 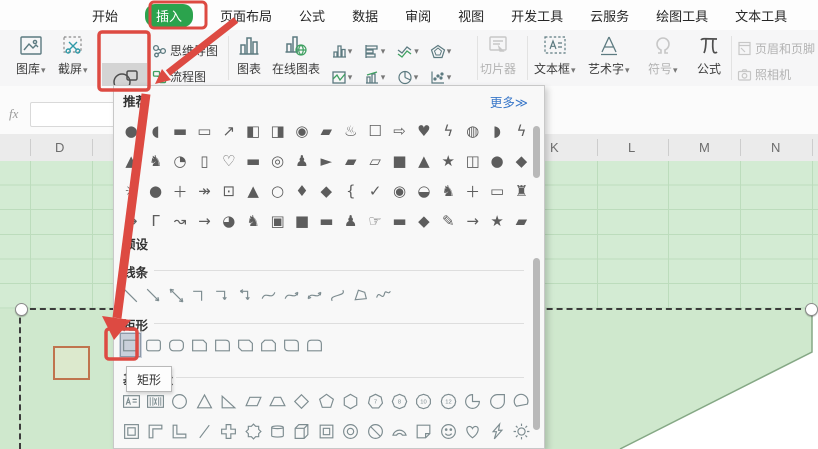 I want to click on recommended-shape-cell: ◉, so click(x=399, y=191).